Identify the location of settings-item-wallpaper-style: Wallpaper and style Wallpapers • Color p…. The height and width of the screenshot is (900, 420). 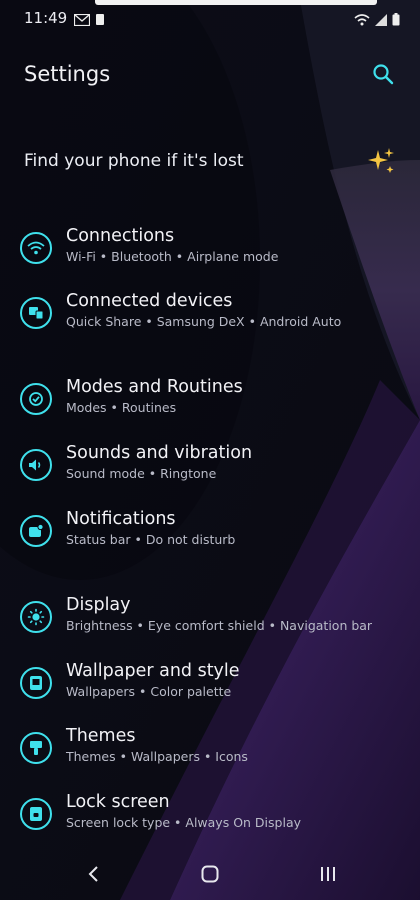
(210, 695).